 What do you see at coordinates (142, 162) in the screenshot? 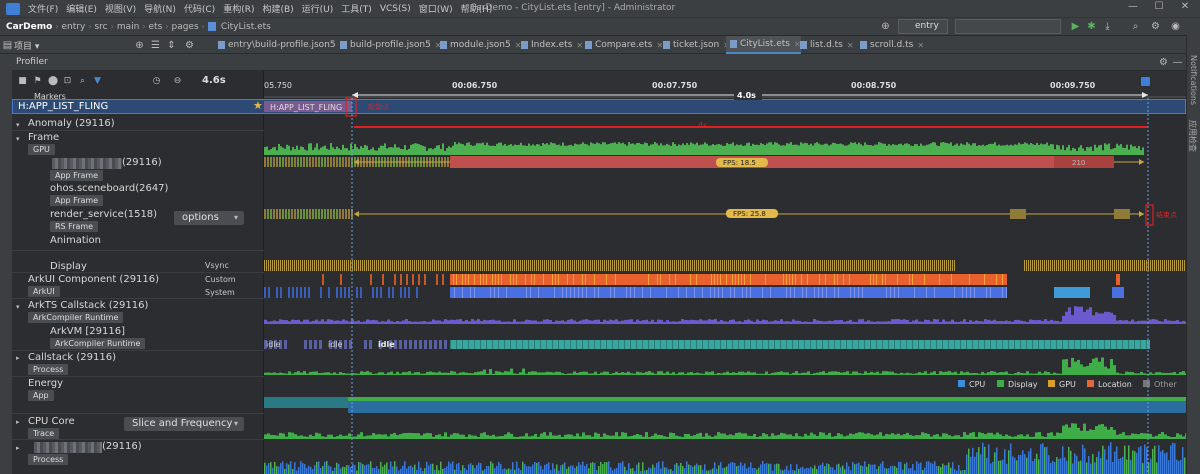
I see `lane-app-process: (29116)` at bounding box center [142, 162].